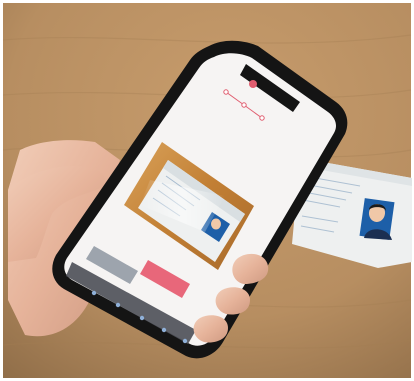 The image size is (414, 381). I want to click on bookmarks-icon, so click(164, 330).